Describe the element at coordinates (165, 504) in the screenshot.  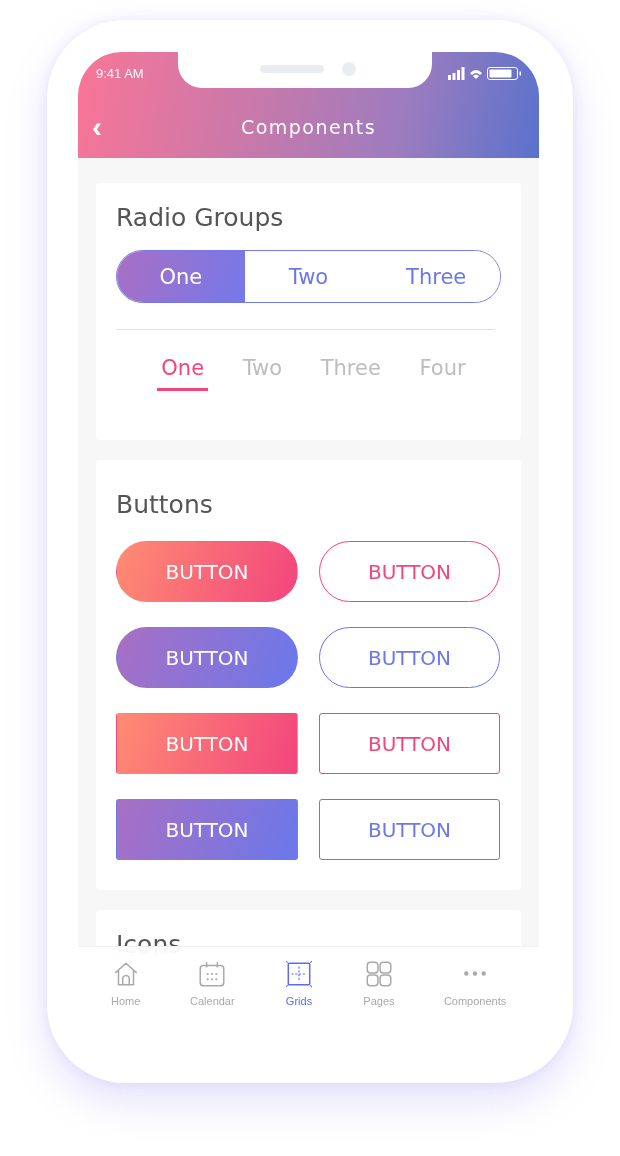
I see `section-title: Buttons` at that location.